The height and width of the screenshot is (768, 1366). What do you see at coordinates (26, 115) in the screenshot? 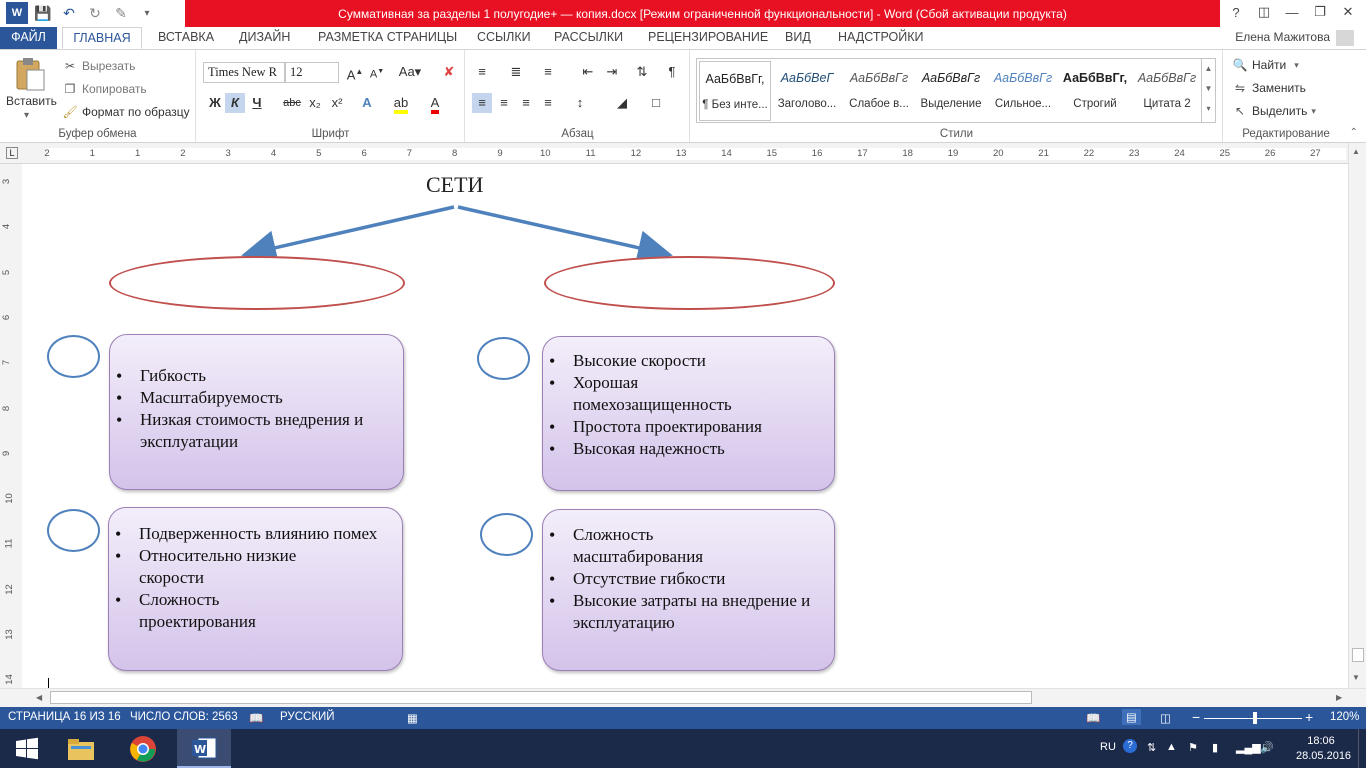
I see `paste-dropdown-icon: ▾` at bounding box center [26, 115].